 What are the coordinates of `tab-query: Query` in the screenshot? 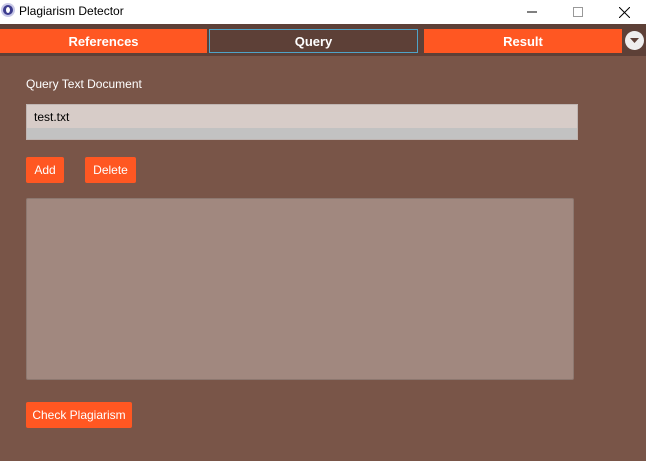 It's located at (313, 41).